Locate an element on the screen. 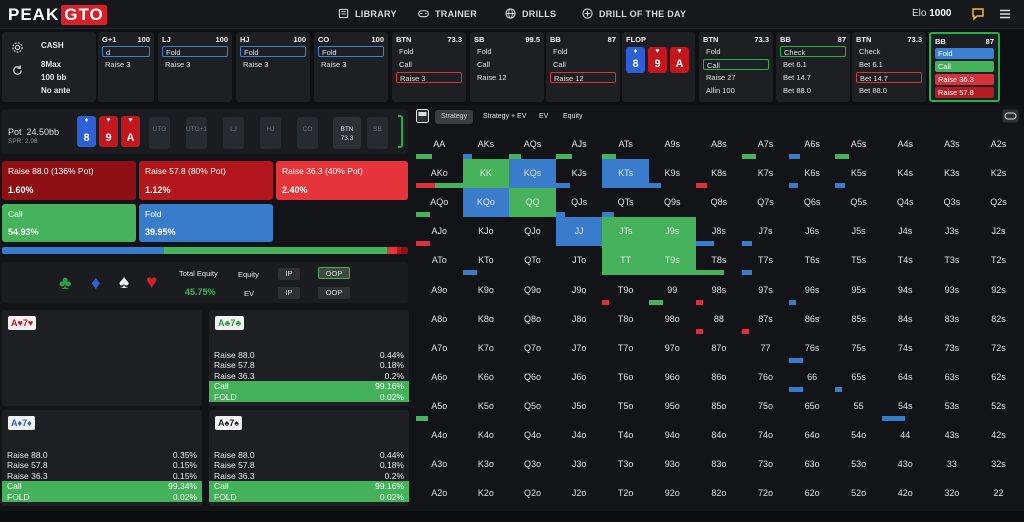 This screenshot has width=1024, height=522. hand-cell-AKs: AKs is located at coordinates (486, 145).